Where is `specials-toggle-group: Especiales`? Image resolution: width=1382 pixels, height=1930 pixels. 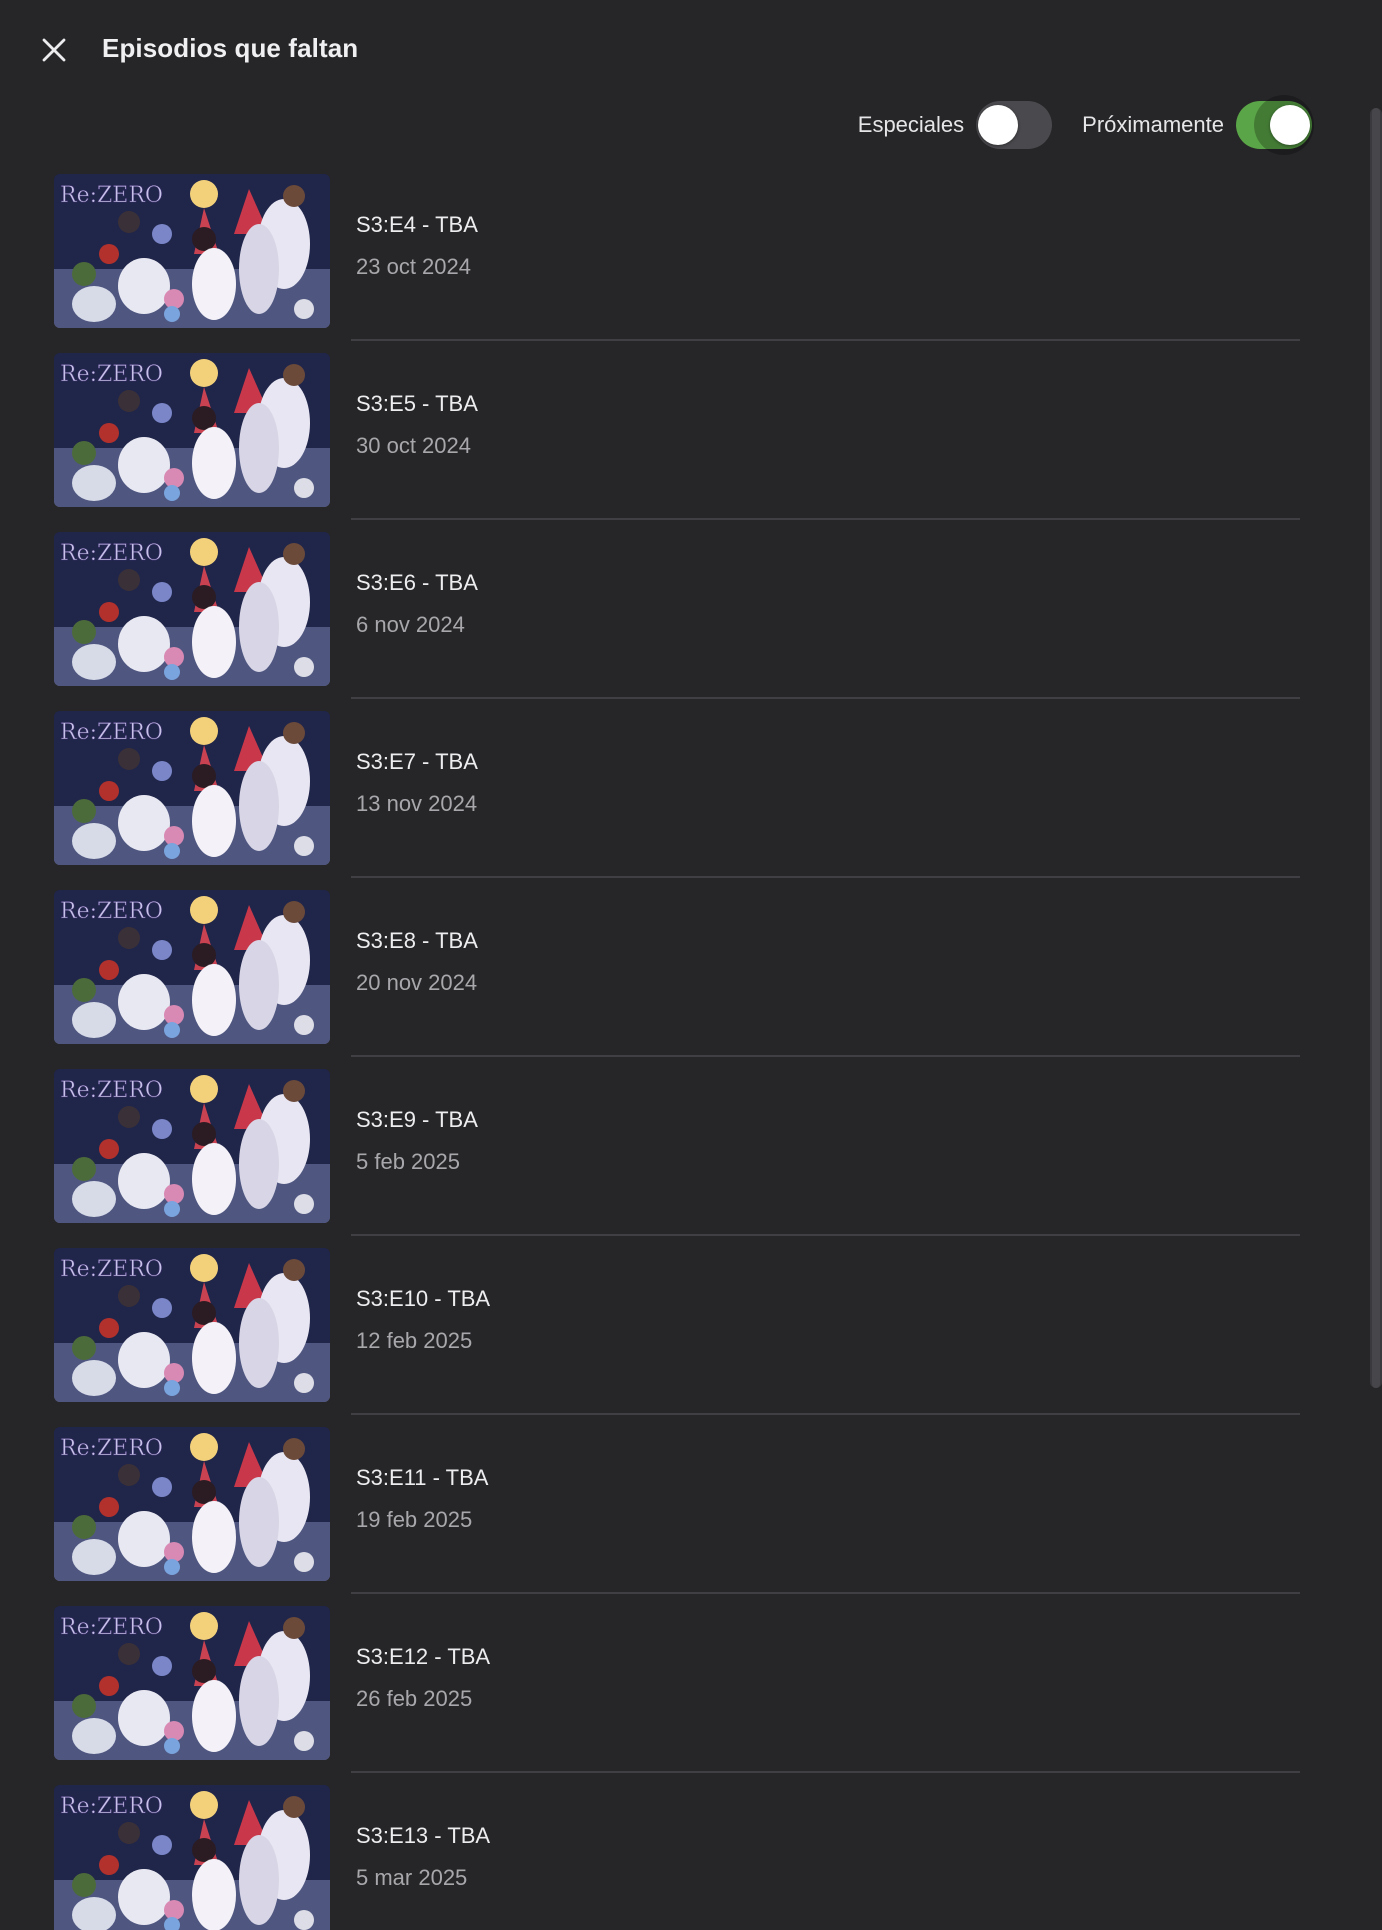
specials-toggle-group: Especiales is located at coordinates (955, 125).